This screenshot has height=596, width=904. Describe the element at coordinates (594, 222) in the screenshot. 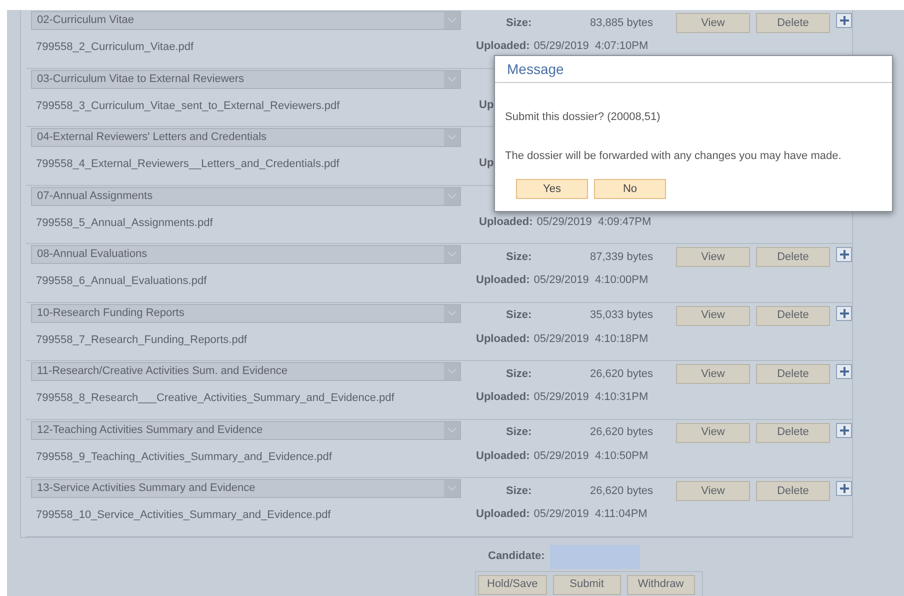

I see `uploaded-date: 05/29/2019 4:09:47PM` at that location.